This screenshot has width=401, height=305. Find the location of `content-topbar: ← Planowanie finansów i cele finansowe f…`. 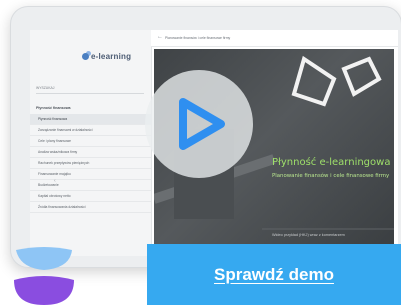

content-topbar: ← Planowanie finansów i cele finansowe f… is located at coordinates (274, 38).